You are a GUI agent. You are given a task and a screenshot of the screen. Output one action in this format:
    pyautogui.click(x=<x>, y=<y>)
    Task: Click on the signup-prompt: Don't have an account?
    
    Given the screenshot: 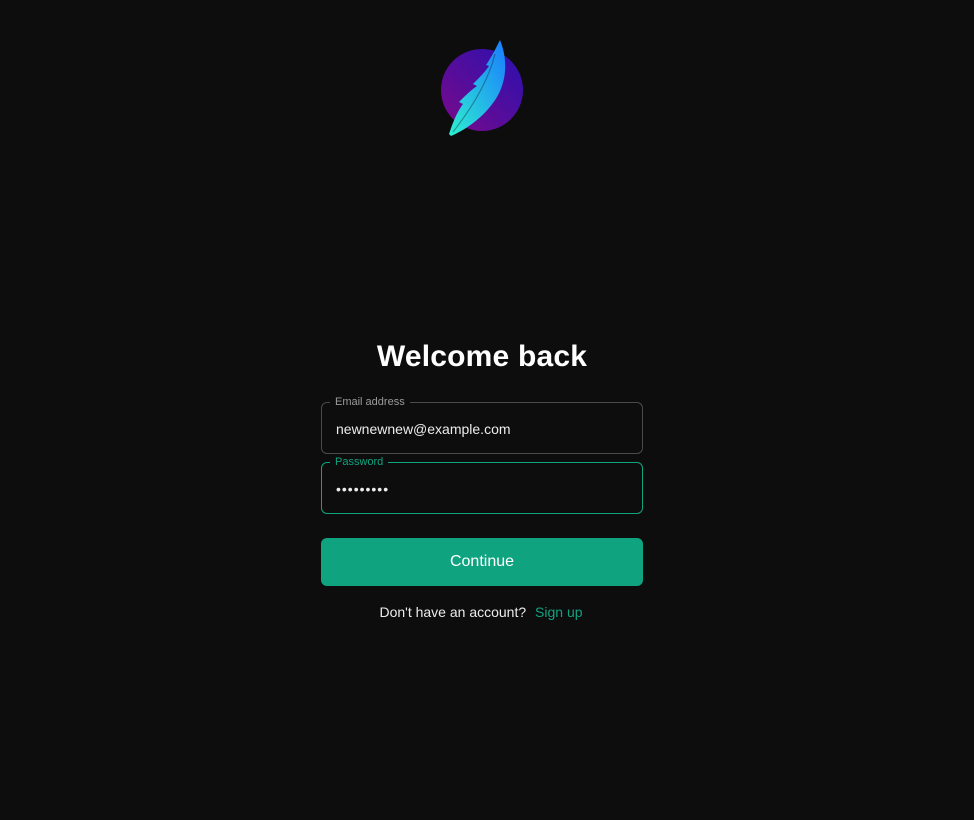 What is the action you would take?
    pyautogui.click(x=453, y=612)
    